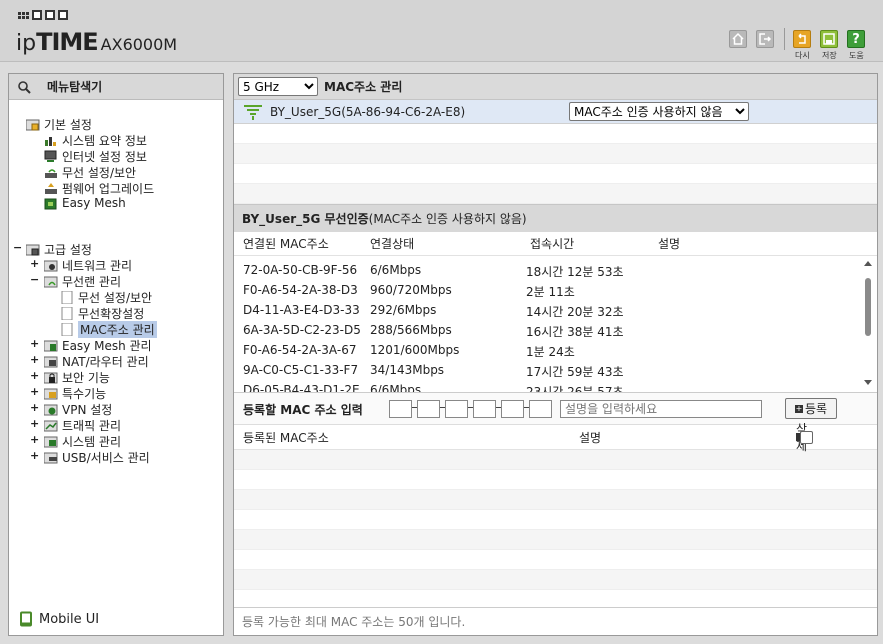  What do you see at coordinates (96, 457) in the screenshot?
I see `menu-usb-service: USB/서비스 관리` at bounding box center [96, 457].